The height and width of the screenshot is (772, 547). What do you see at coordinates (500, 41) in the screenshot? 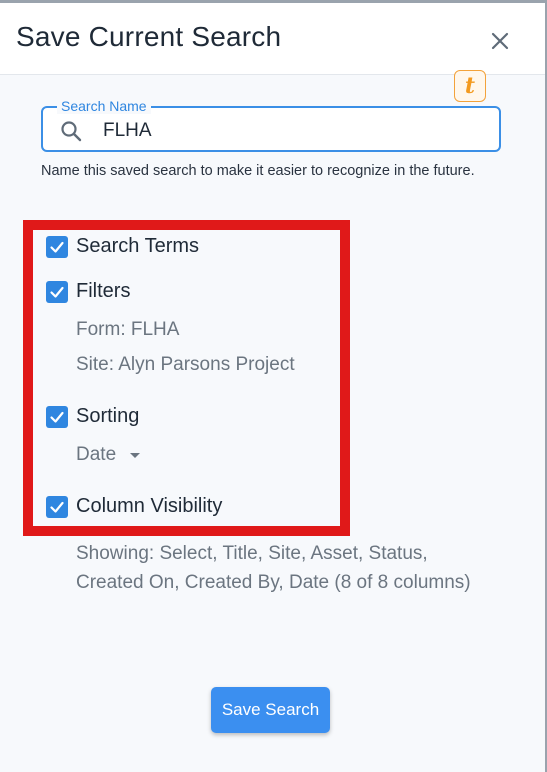
I see `close-icon` at bounding box center [500, 41].